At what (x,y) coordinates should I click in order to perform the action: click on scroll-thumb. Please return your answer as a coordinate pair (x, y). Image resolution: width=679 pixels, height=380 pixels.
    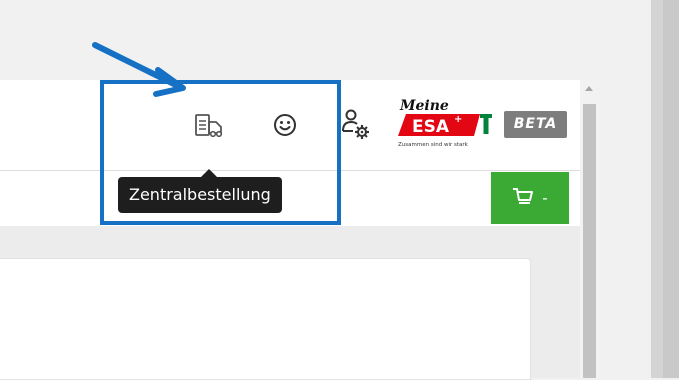
    Looking at the image, I should click on (589, 241).